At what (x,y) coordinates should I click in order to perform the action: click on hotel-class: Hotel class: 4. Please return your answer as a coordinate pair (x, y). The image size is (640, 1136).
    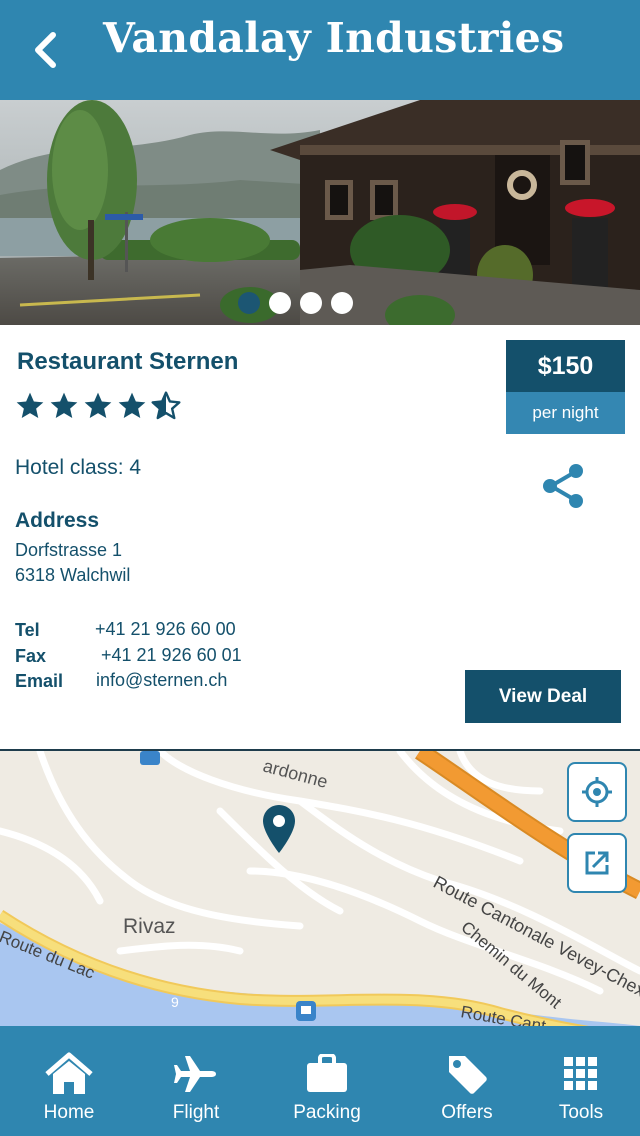
    Looking at the image, I should click on (78, 467).